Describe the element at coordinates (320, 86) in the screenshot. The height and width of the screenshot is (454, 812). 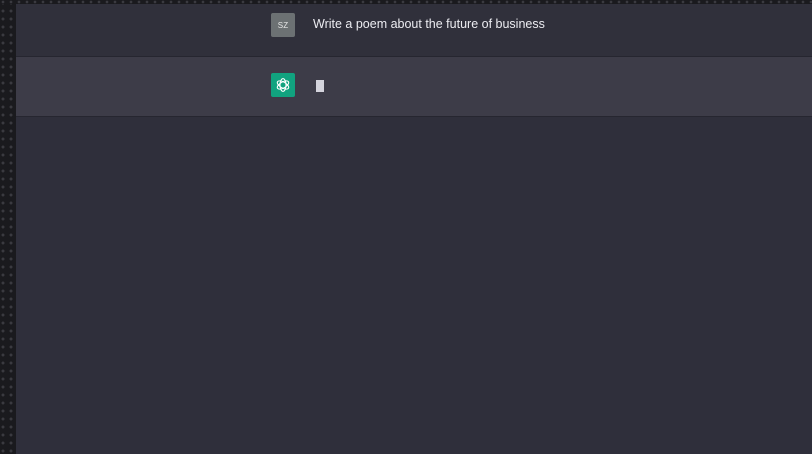
I see `typing-cursor` at that location.